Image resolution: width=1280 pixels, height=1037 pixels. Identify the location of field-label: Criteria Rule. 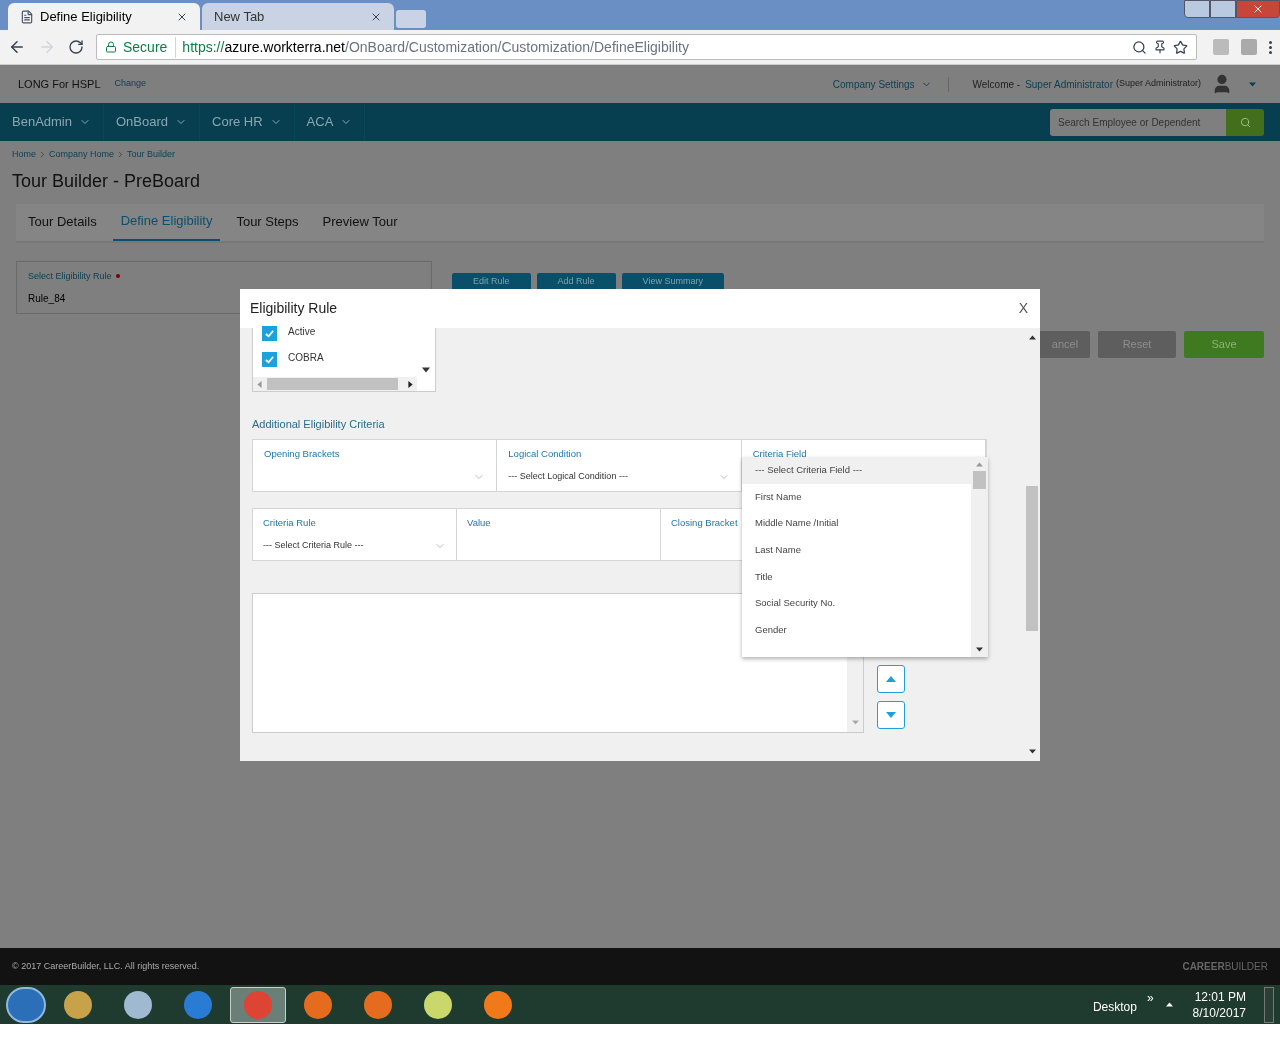
(289, 522).